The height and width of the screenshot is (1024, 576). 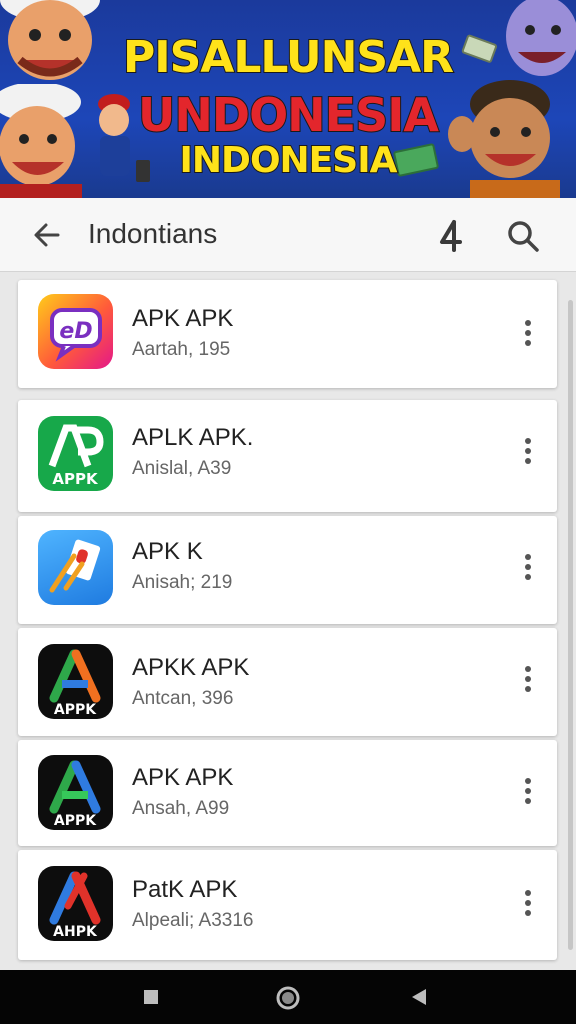 What do you see at coordinates (570, 625) in the screenshot?
I see `scrollbar` at bounding box center [570, 625].